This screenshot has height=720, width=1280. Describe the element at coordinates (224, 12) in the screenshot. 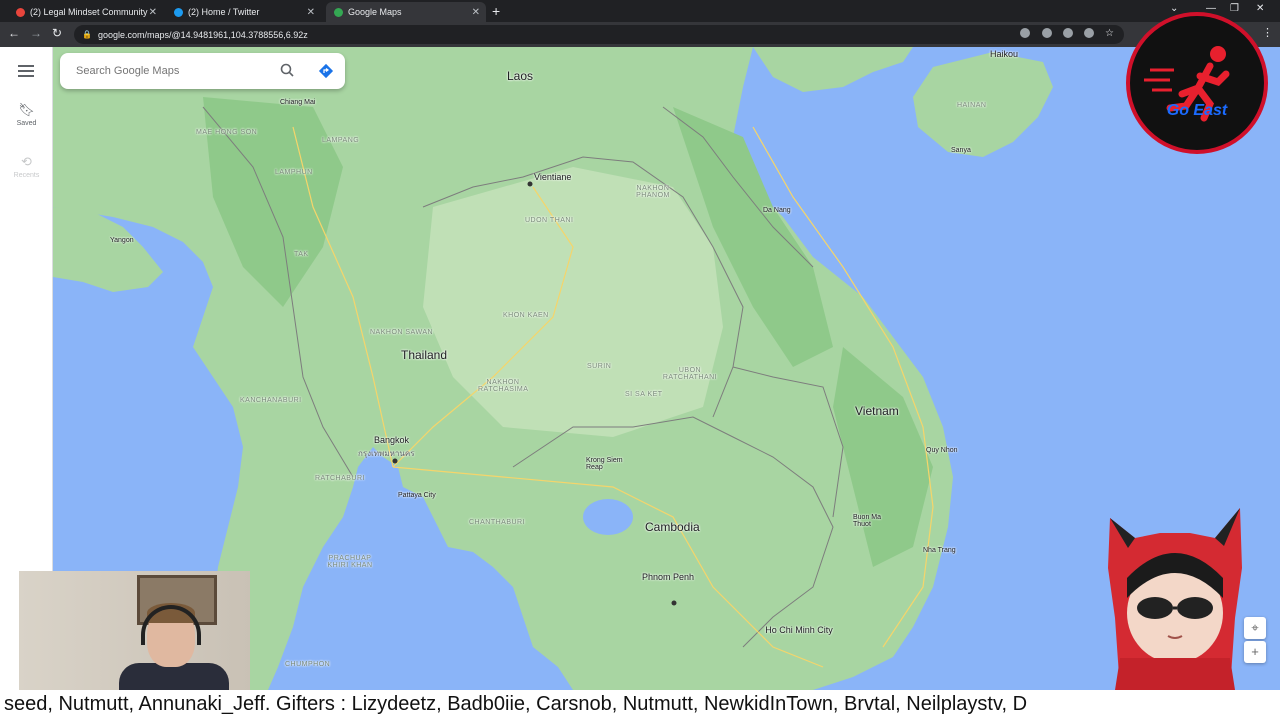

I see `tab-title: (2) Home / Twitter` at that location.